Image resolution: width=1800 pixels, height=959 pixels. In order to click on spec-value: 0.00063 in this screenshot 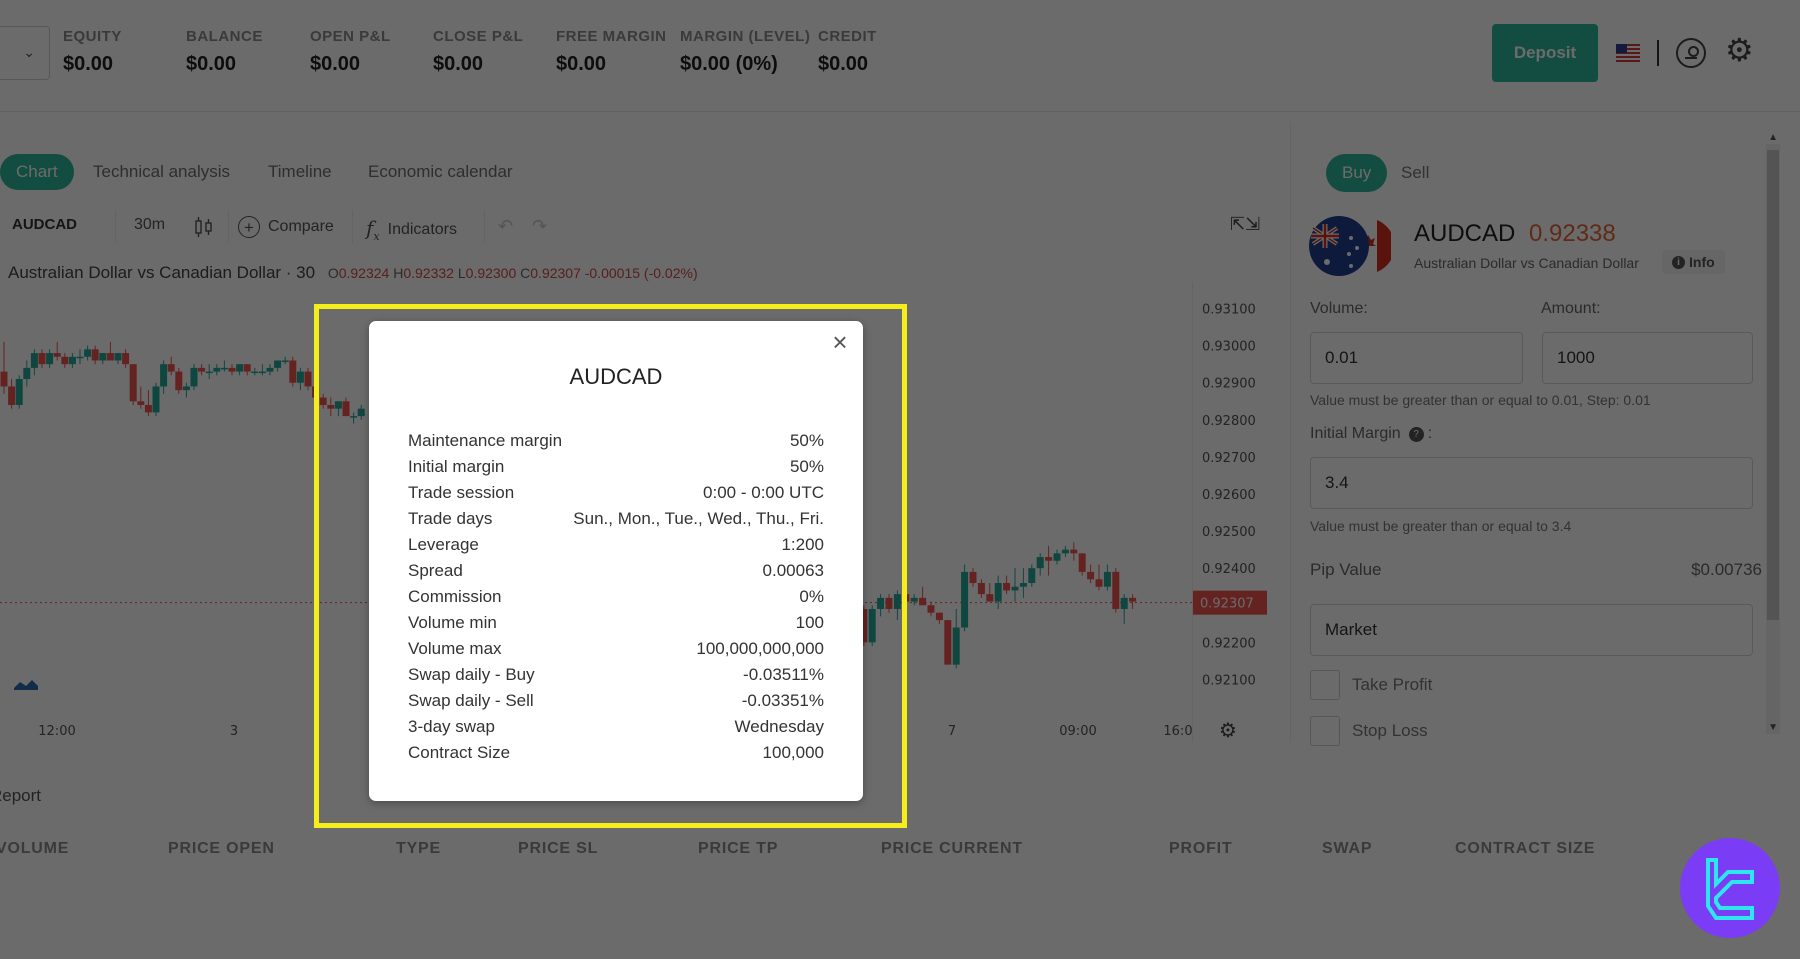, I will do `click(793, 570)`.